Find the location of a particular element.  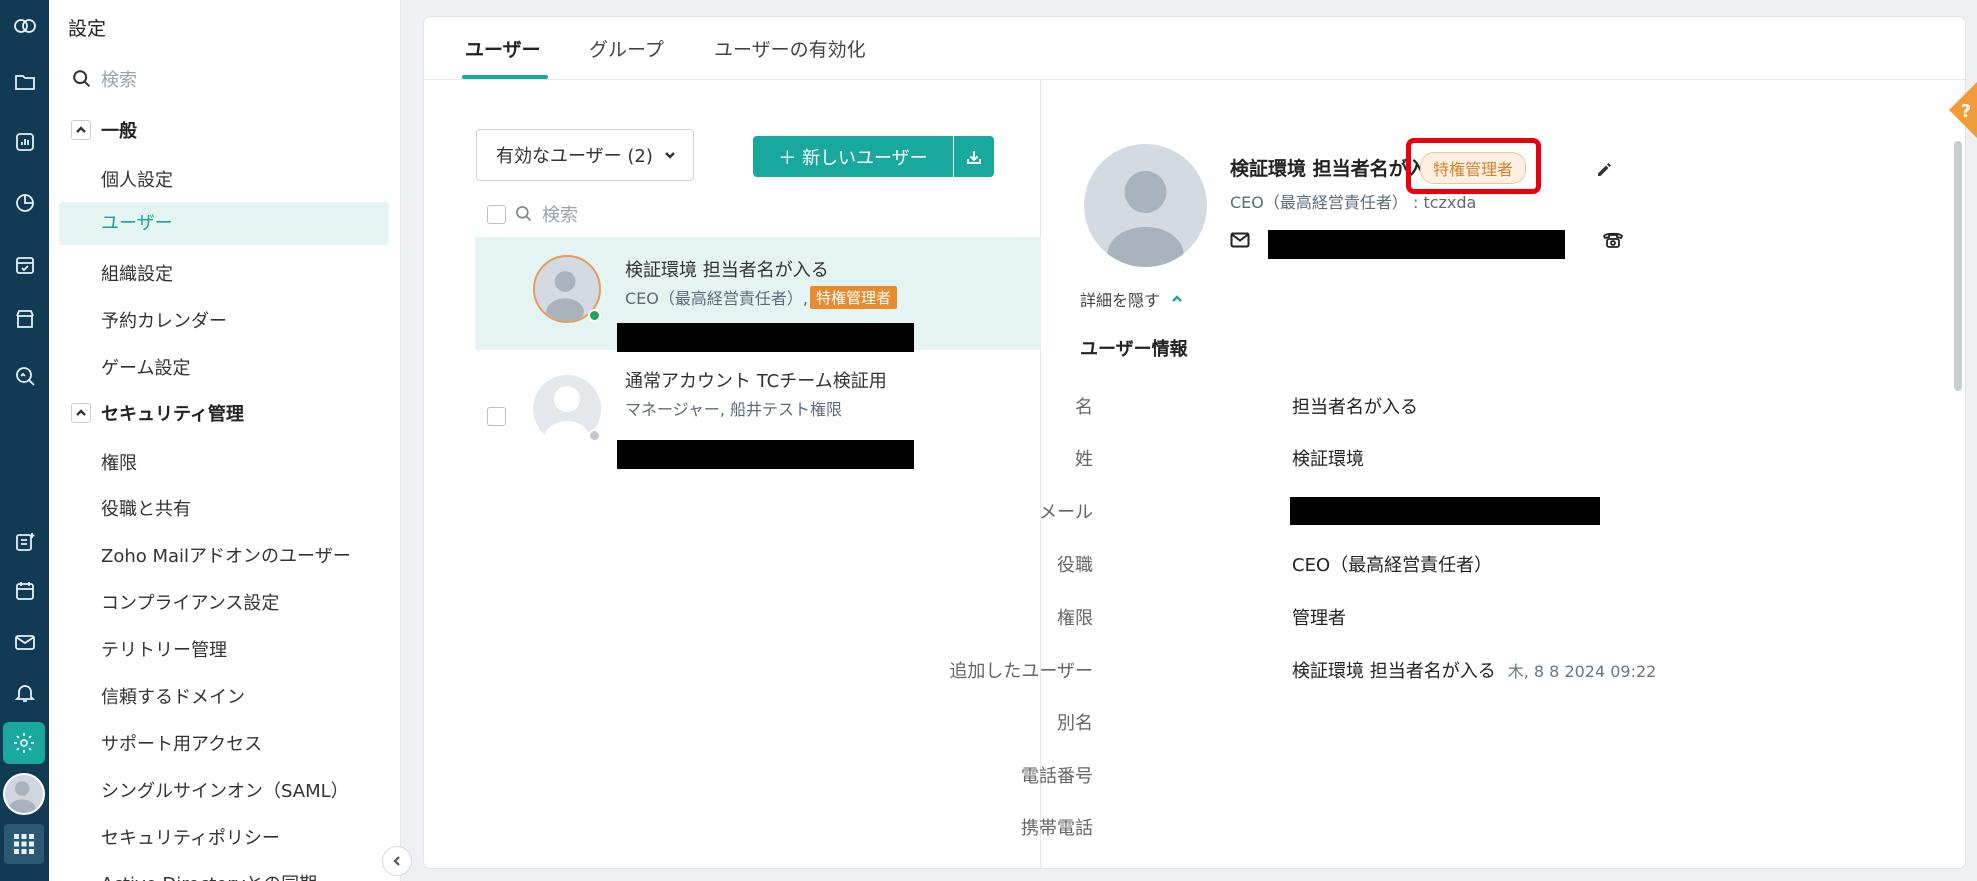

sidebar-item-support-access: サポート用アクセス is located at coordinates (181, 743).